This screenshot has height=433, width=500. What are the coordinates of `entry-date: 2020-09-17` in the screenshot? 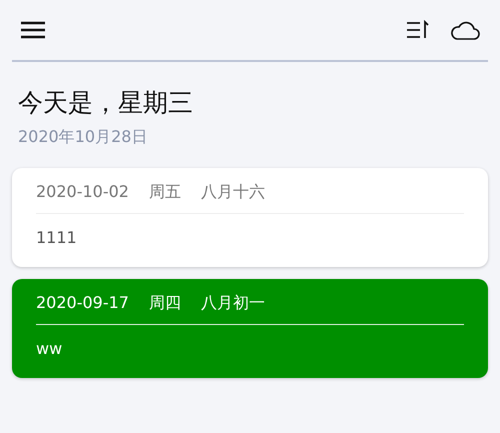 It's located at (82, 303).